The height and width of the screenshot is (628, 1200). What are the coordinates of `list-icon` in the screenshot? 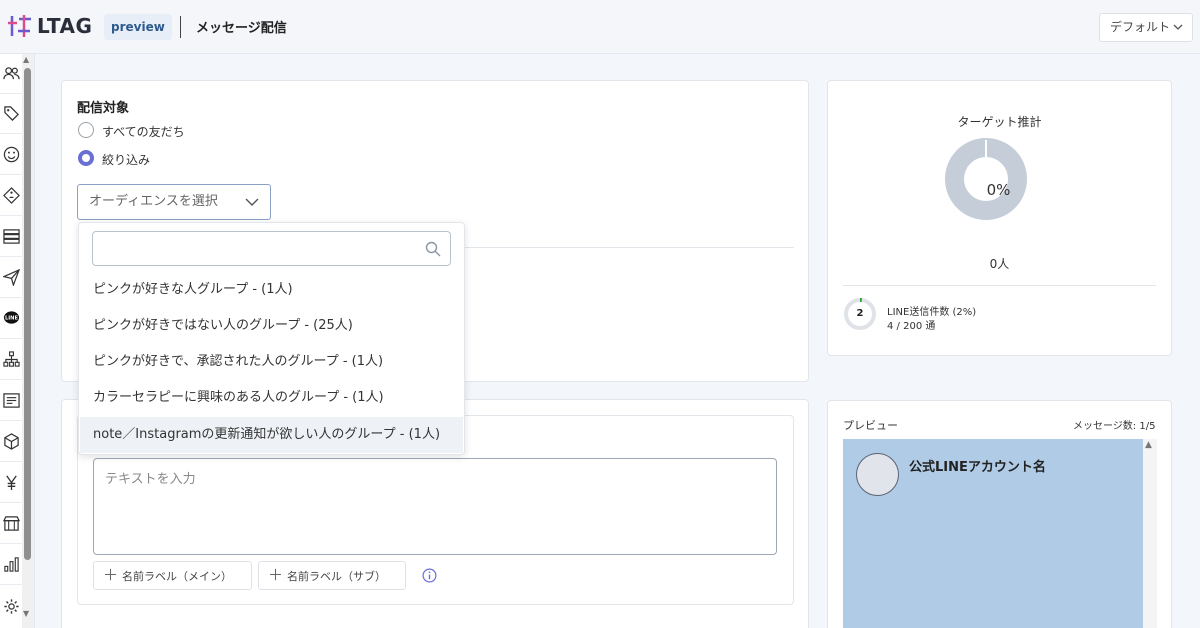 It's located at (11, 236).